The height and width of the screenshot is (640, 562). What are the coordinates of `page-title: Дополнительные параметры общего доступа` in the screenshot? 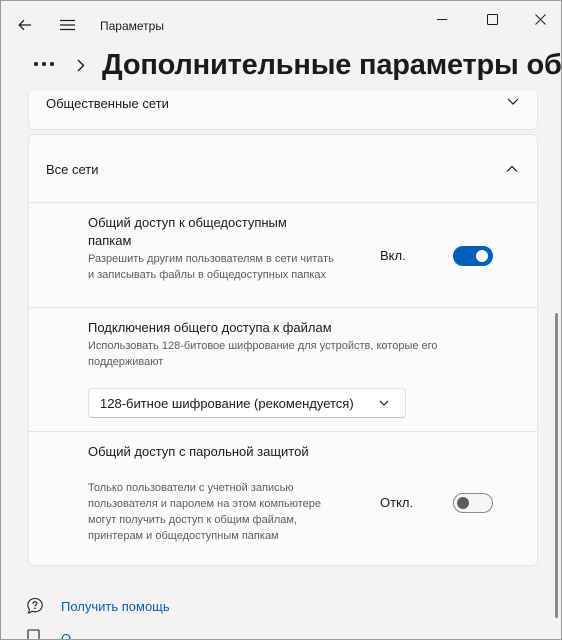 It's located at (332, 65).